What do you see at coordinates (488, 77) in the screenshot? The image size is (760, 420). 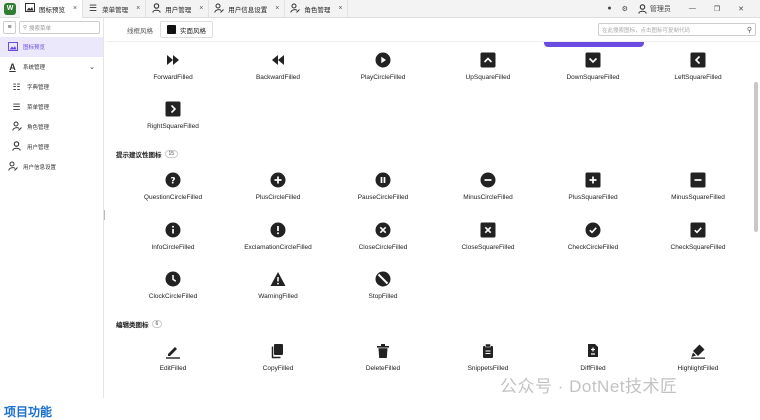 I see `icon-label: UpSquareFilled` at bounding box center [488, 77].